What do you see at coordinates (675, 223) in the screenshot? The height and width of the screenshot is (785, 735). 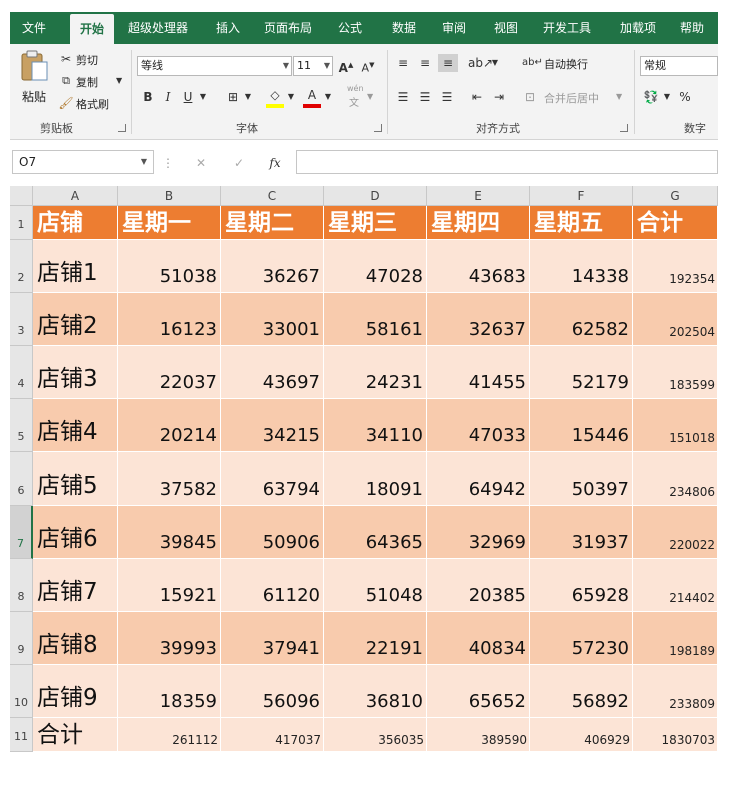 I see `header-cell: 合计` at bounding box center [675, 223].